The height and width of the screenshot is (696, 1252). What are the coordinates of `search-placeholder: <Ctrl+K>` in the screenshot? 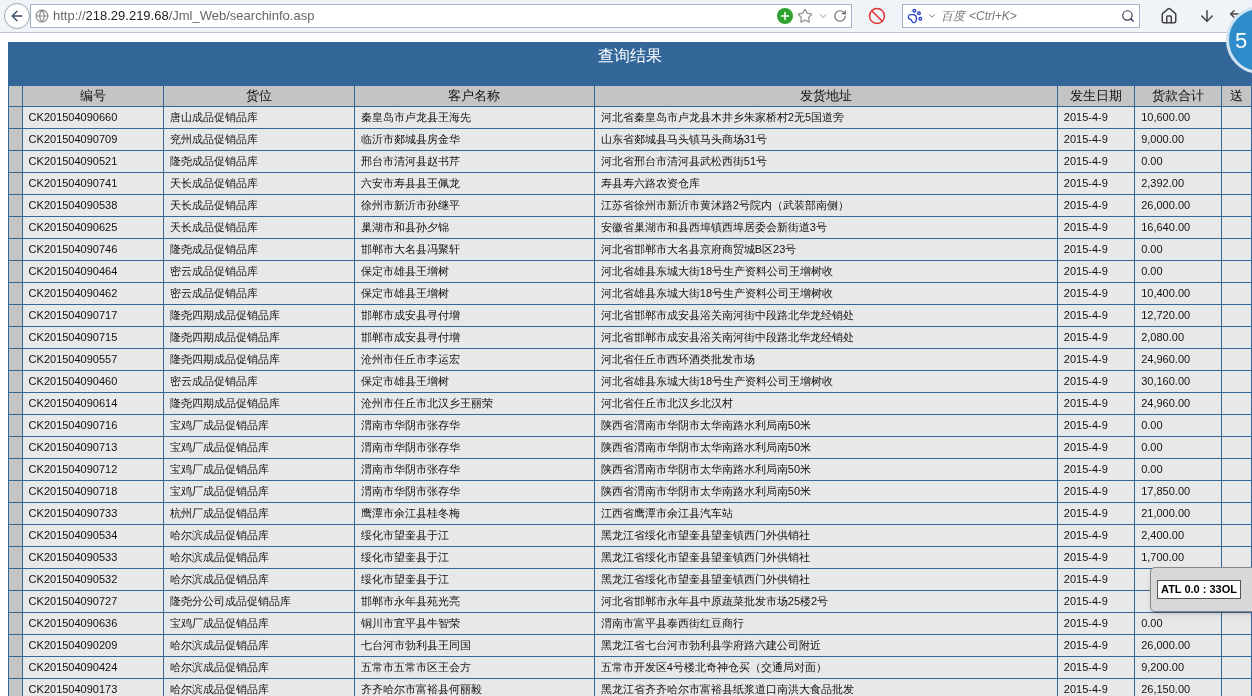 It's located at (993, 16).